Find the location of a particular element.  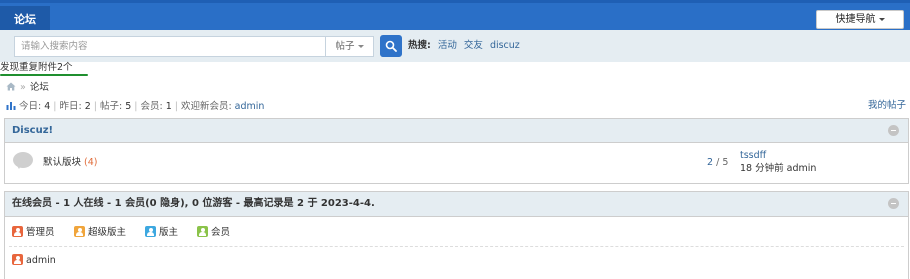

moderator-user-icon is located at coordinates (150, 231).